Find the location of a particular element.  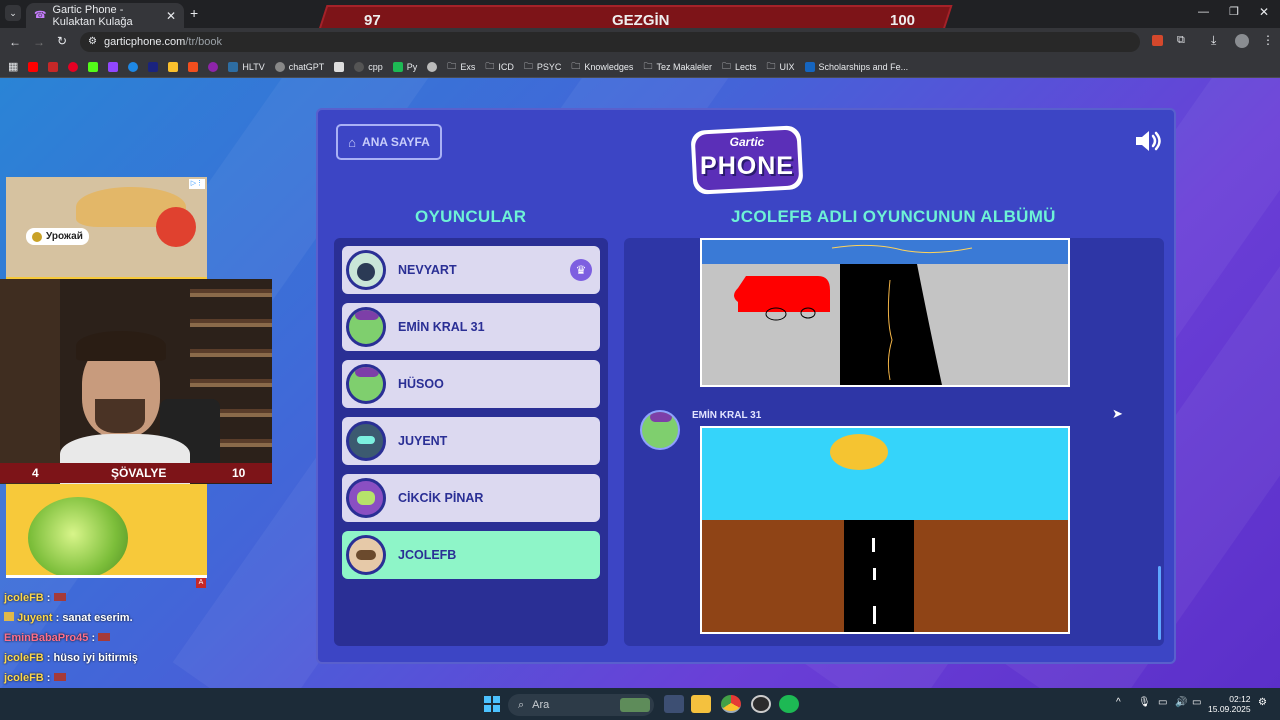

bookmark-1: chatGPT is located at coordinates (299, 66).